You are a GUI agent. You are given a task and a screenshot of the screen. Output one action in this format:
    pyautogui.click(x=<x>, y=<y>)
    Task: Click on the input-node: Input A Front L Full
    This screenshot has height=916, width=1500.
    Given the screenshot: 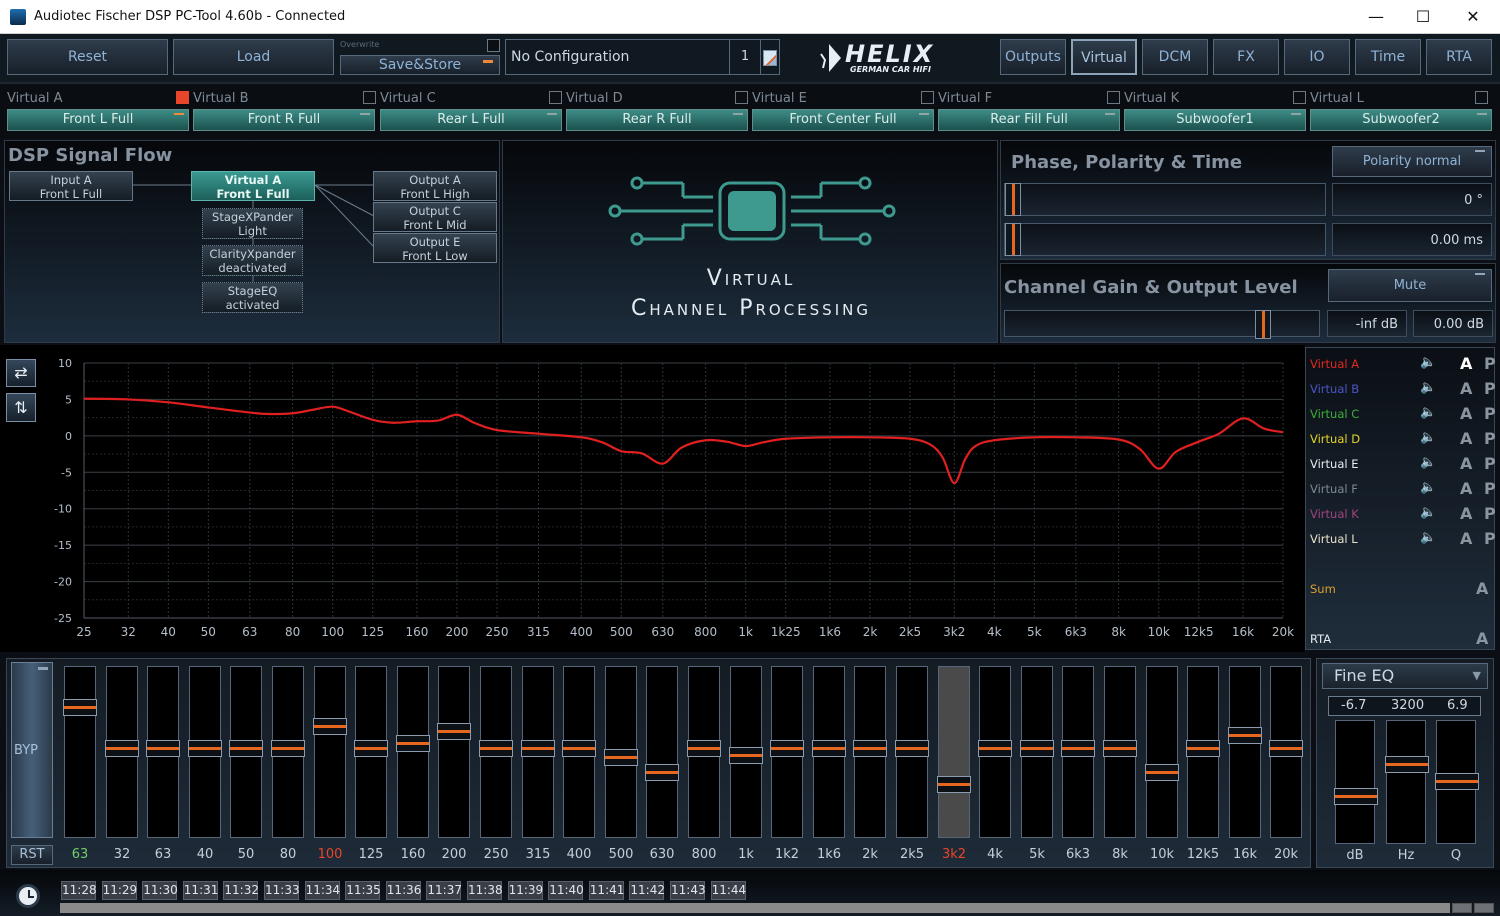 What is the action you would take?
    pyautogui.click(x=71, y=186)
    